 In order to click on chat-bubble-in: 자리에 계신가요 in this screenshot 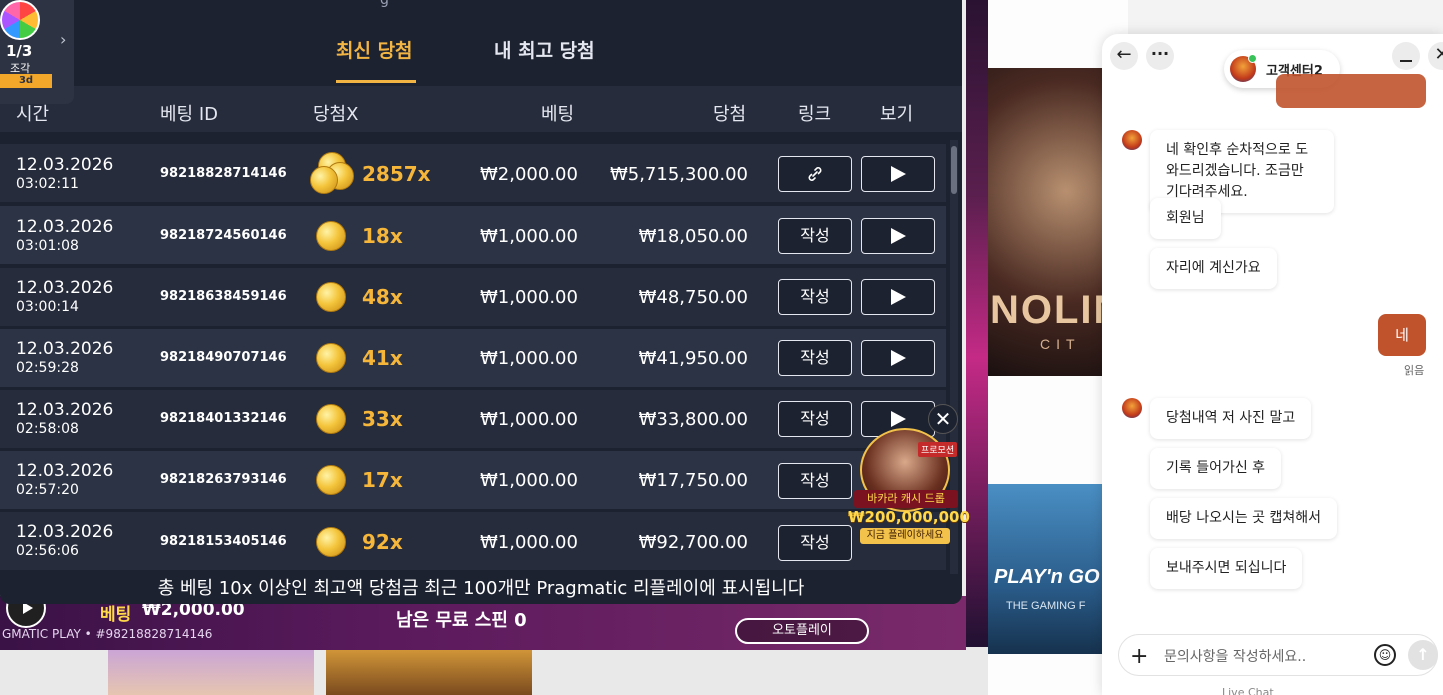, I will do `click(1213, 268)`.